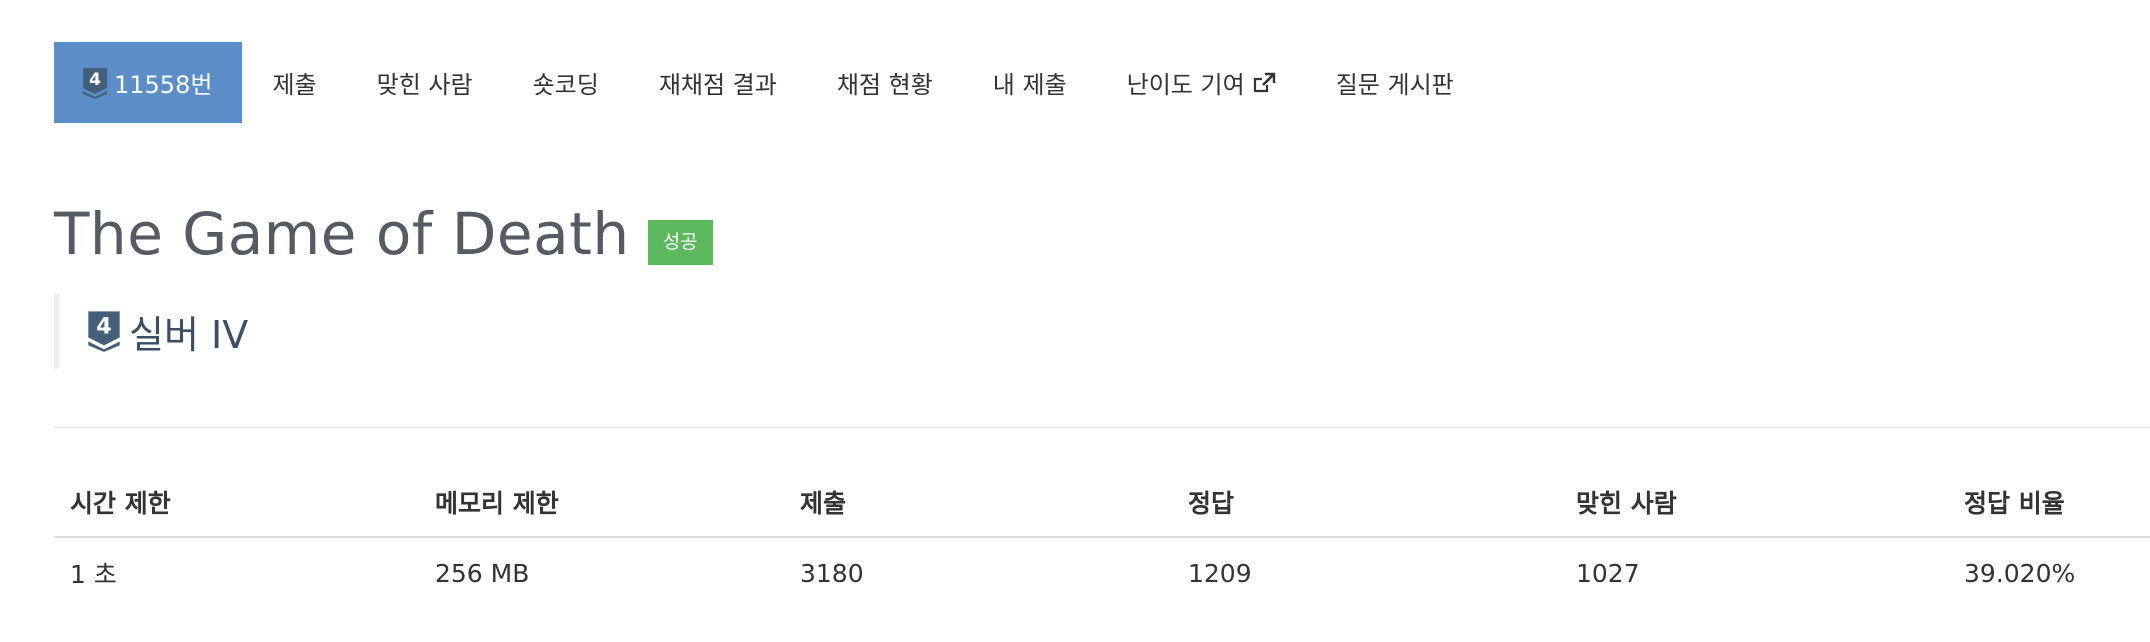 The image size is (2150, 642). What do you see at coordinates (1608, 573) in the screenshot?
I see `solved-users-value: 1027` at bounding box center [1608, 573].